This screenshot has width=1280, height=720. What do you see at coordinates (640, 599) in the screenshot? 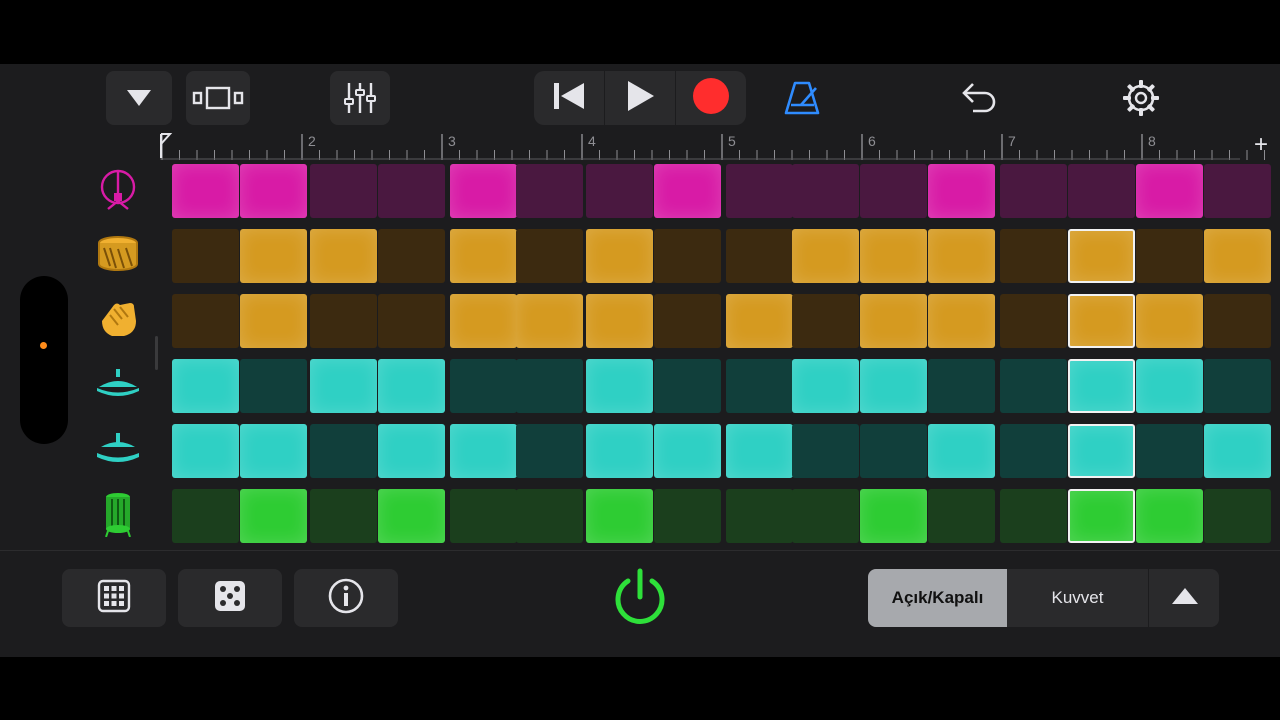
I see `power-button` at bounding box center [640, 599].